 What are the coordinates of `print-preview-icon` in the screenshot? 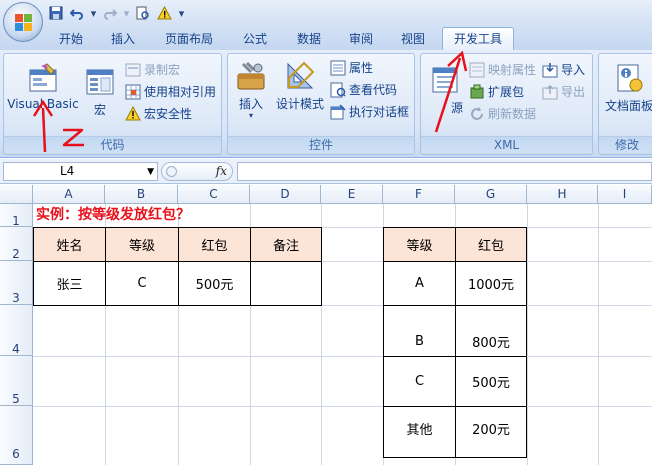 It's located at (143, 13).